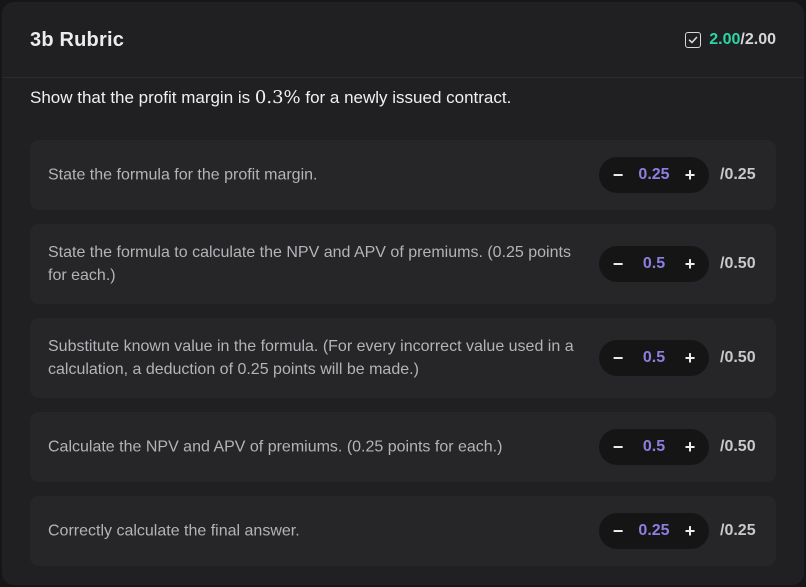  What do you see at coordinates (693, 40) in the screenshot?
I see `checkbox-checked-icon` at bounding box center [693, 40].